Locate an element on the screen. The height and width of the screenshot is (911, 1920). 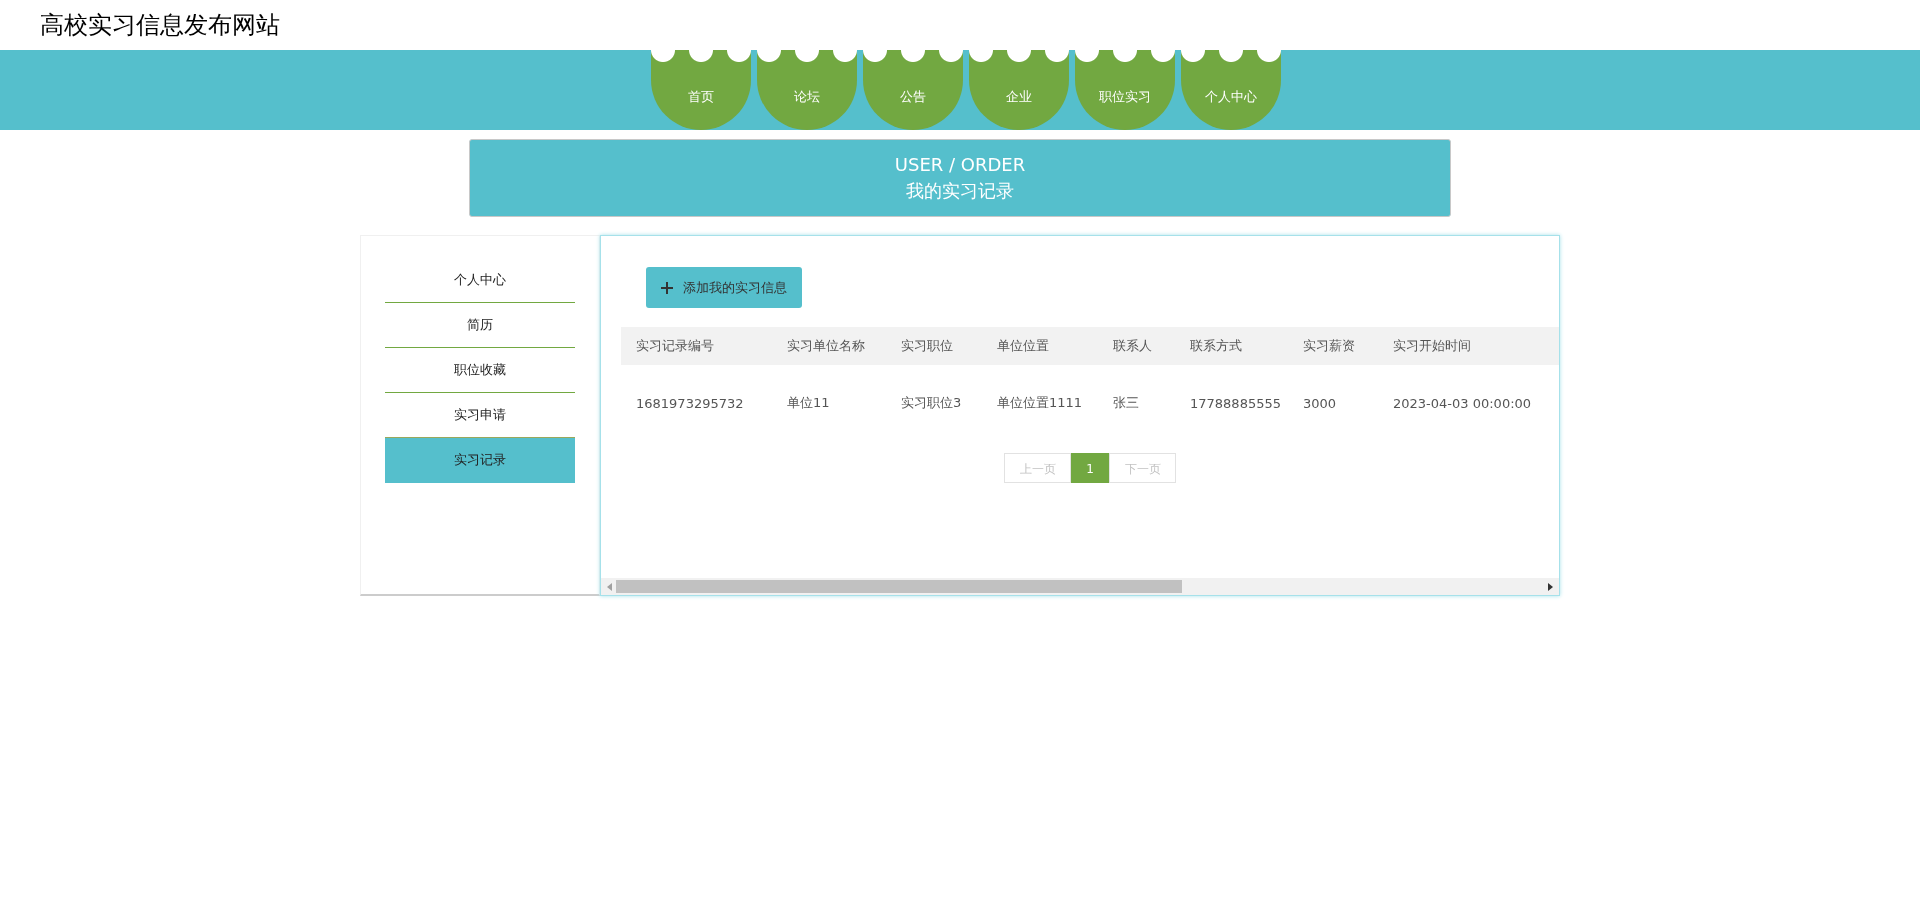
column-header: 实习开始时间 is located at coordinates (1432, 346).